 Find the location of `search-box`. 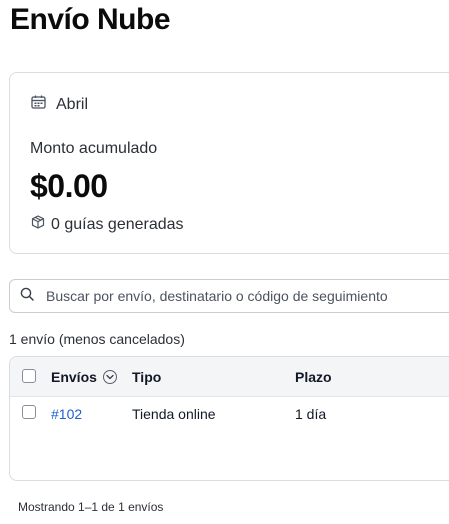

search-box is located at coordinates (229, 296).